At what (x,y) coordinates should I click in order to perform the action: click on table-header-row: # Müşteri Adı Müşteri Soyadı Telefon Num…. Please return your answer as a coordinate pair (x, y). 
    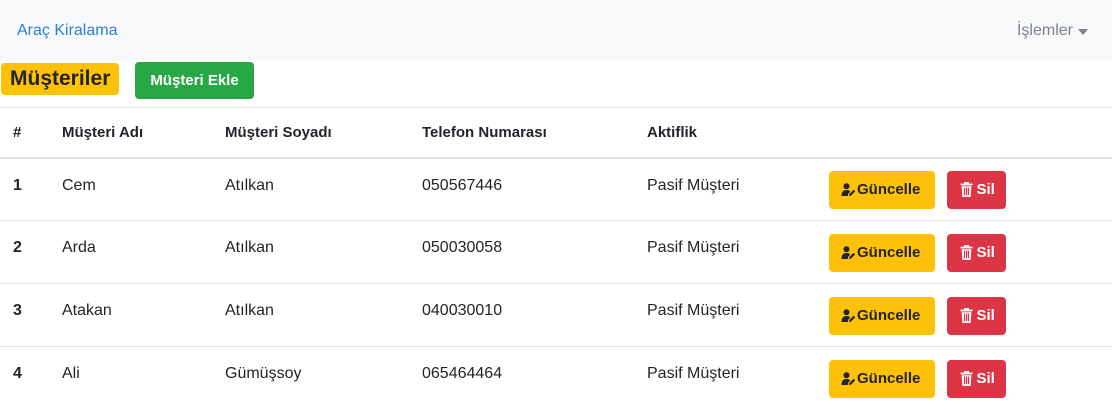
    Looking at the image, I should click on (556, 133).